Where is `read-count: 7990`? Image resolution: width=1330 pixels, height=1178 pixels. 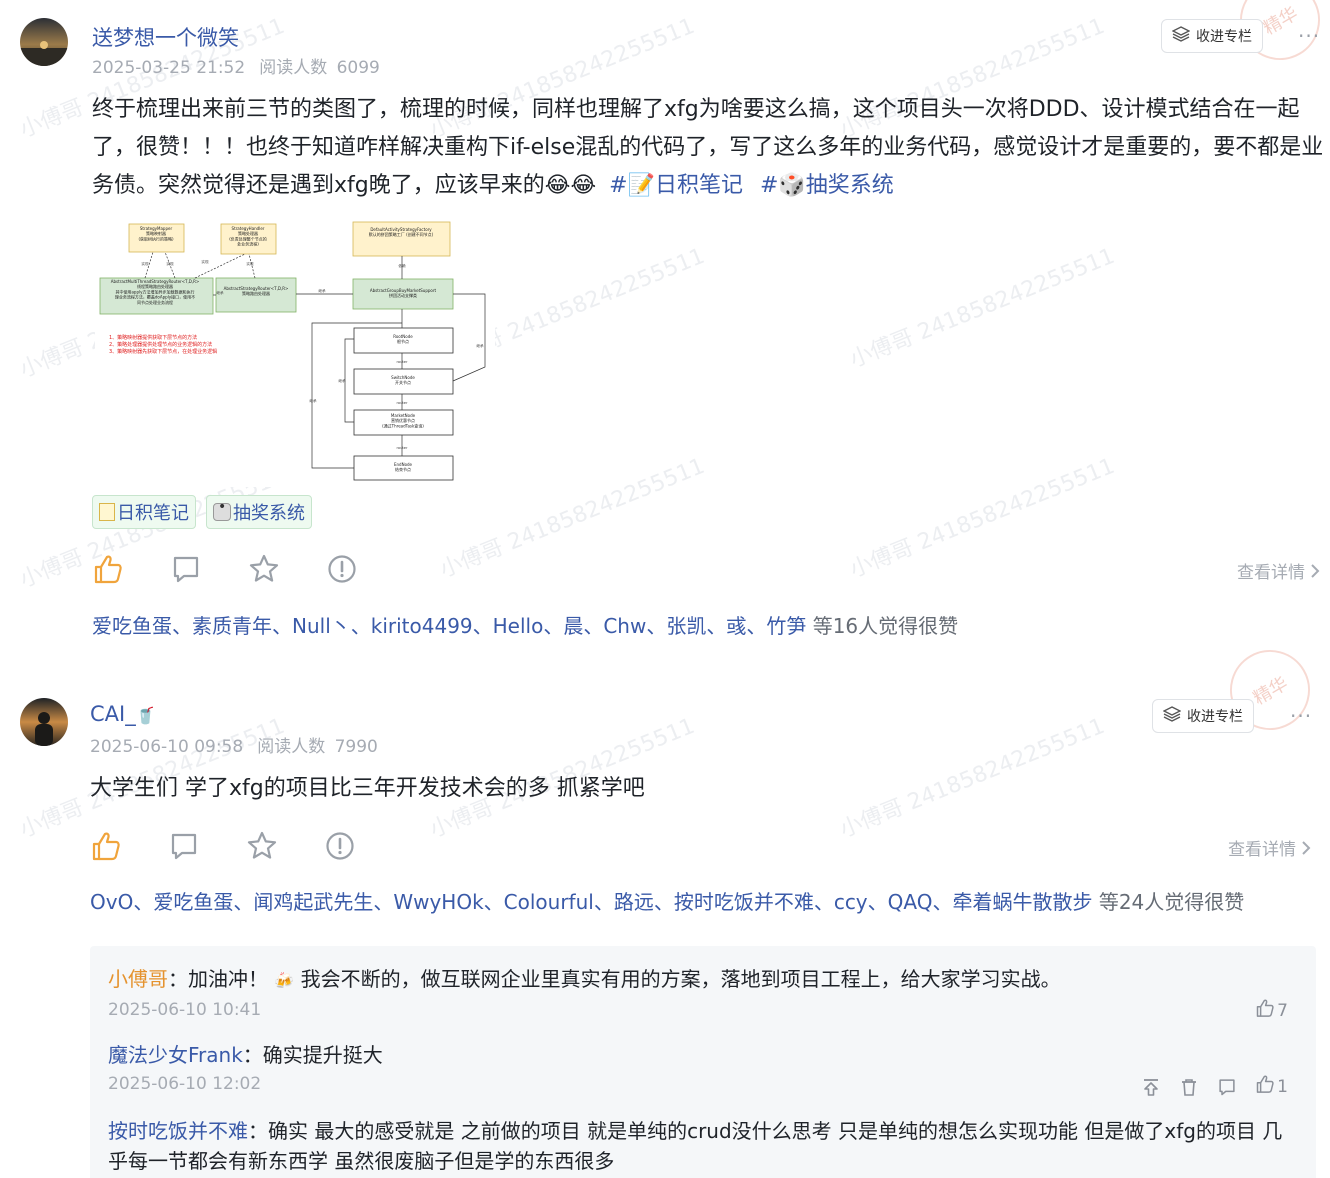 read-count: 7990 is located at coordinates (356, 747).